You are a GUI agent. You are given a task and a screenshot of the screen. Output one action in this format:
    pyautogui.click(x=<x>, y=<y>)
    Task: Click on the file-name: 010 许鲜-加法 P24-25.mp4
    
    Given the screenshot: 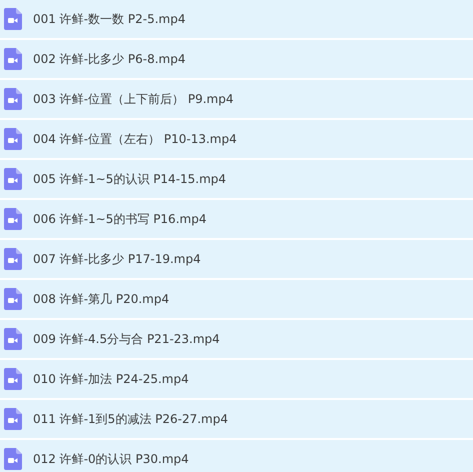 What is the action you would take?
    pyautogui.click(x=111, y=379)
    